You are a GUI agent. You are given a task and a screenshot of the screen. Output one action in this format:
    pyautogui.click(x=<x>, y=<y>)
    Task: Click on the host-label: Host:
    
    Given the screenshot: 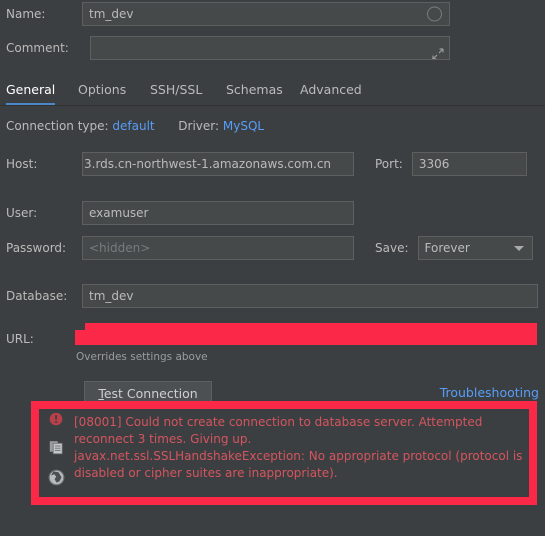 What is the action you would take?
    pyautogui.click(x=22, y=164)
    